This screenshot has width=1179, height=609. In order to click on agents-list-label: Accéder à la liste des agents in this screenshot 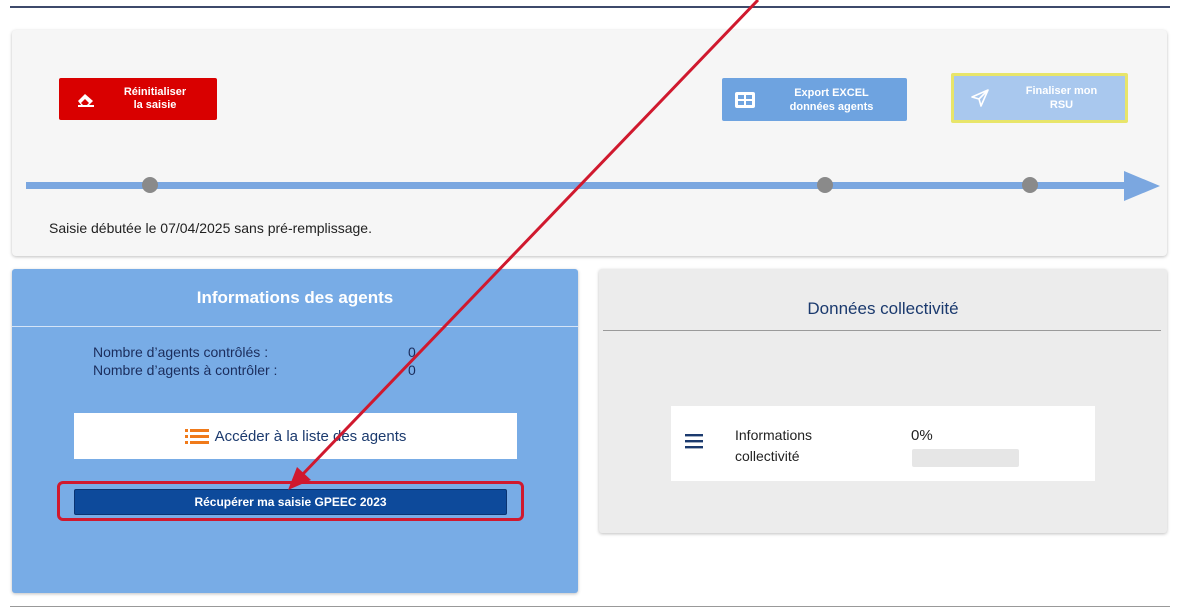, I will do `click(310, 436)`.